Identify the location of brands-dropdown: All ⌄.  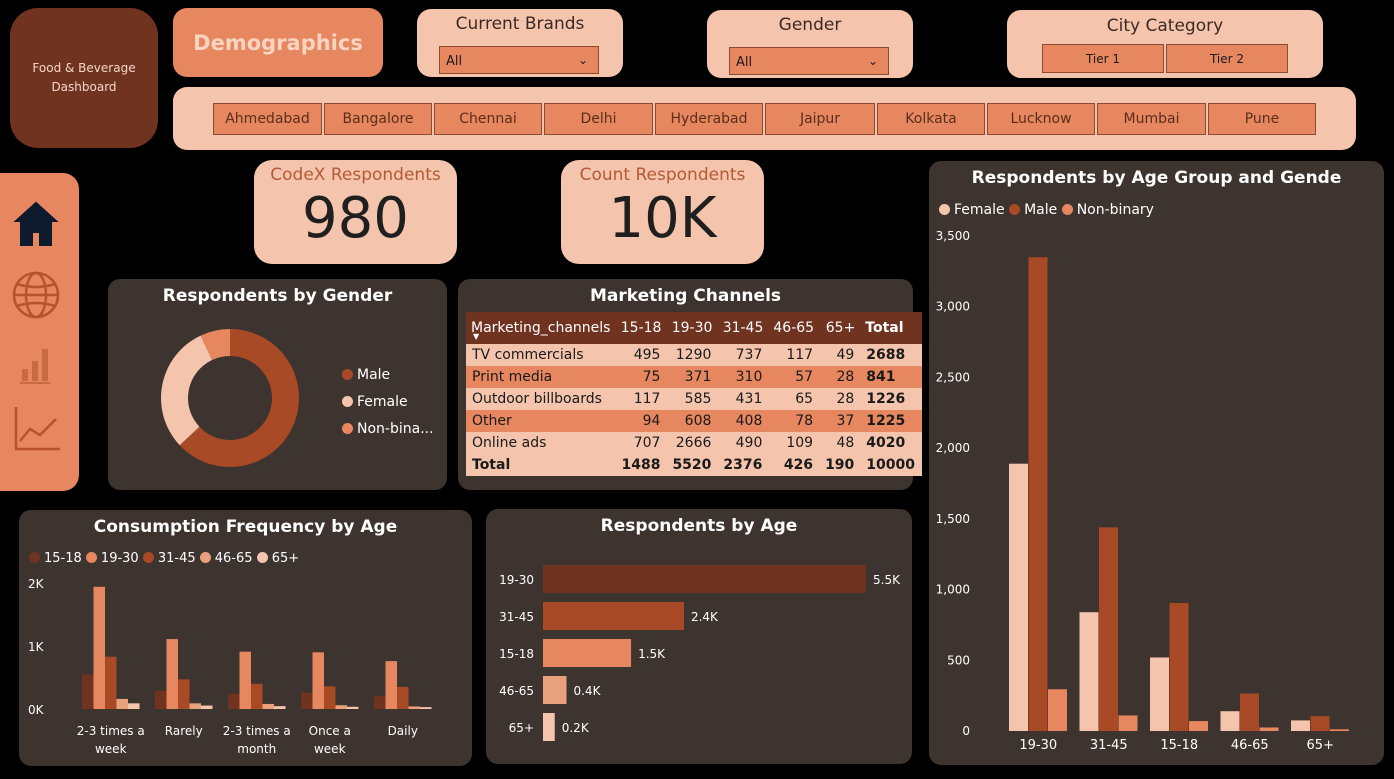
(519, 60).